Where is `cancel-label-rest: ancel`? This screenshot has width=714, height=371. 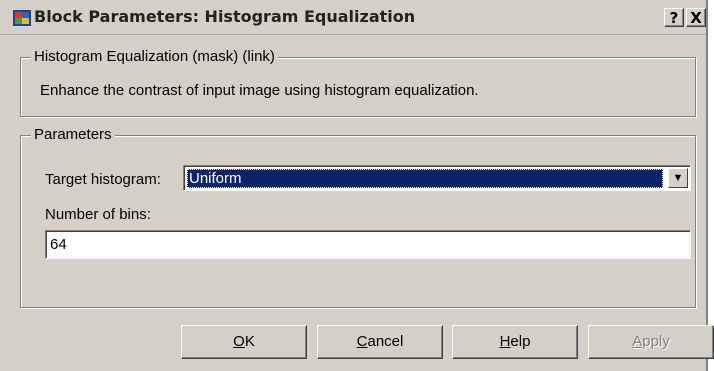
cancel-label-rest: ancel is located at coordinates (385, 341).